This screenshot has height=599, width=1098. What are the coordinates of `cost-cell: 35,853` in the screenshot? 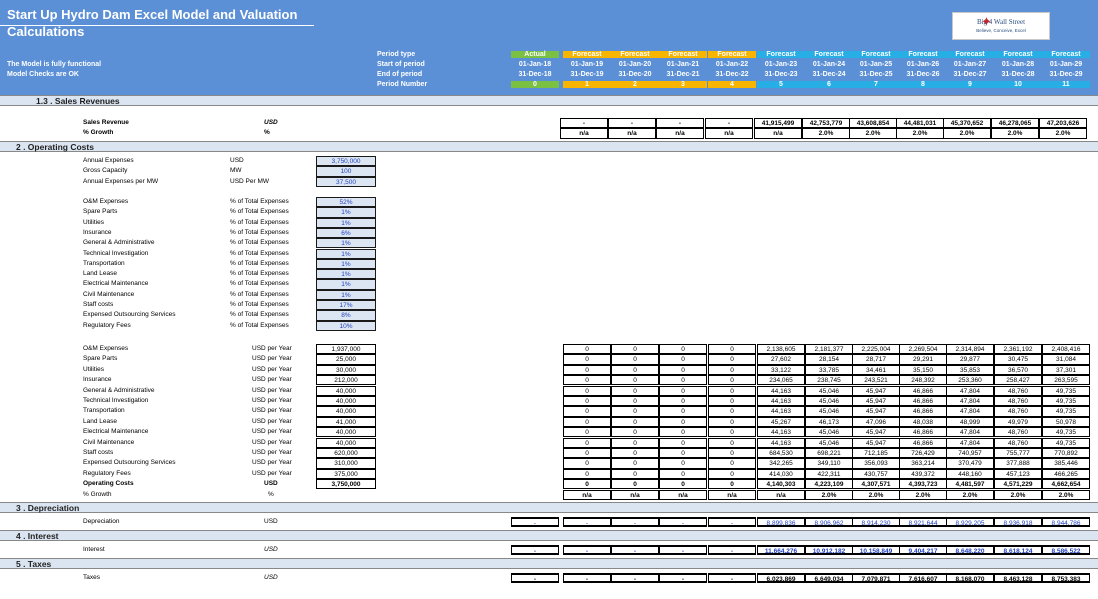 It's located at (970, 370).